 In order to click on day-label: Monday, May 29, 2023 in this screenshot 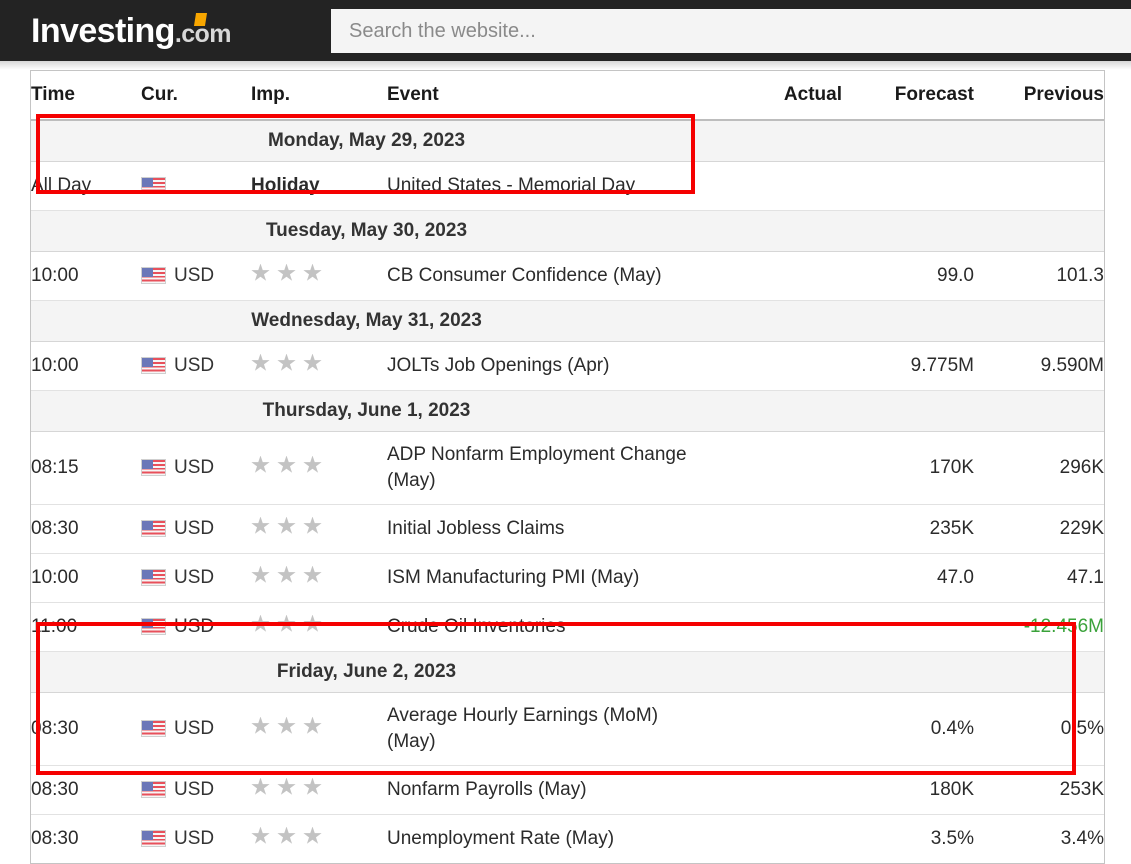, I will do `click(366, 141)`.